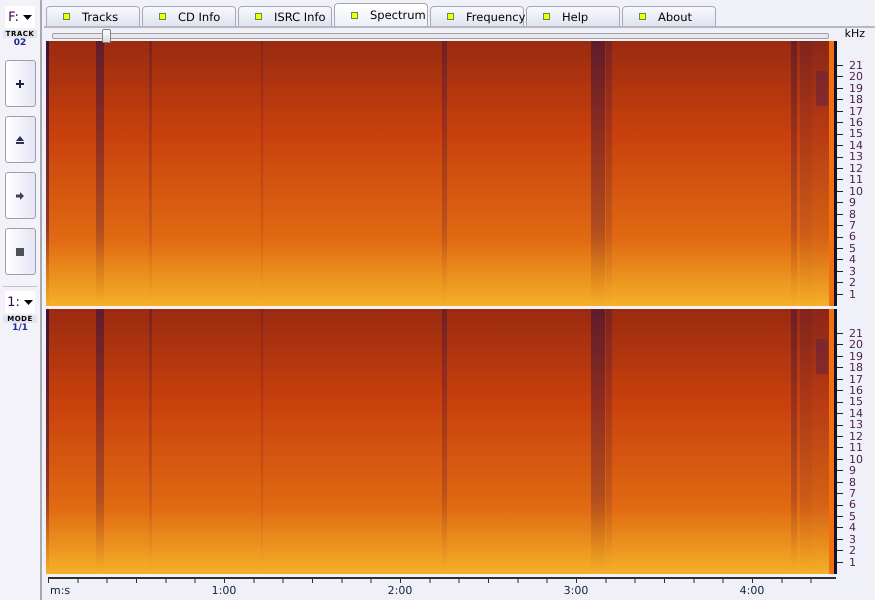 This screenshot has width=875, height=600. Describe the element at coordinates (106, 35) in the screenshot. I see `slider-thumb` at that location.